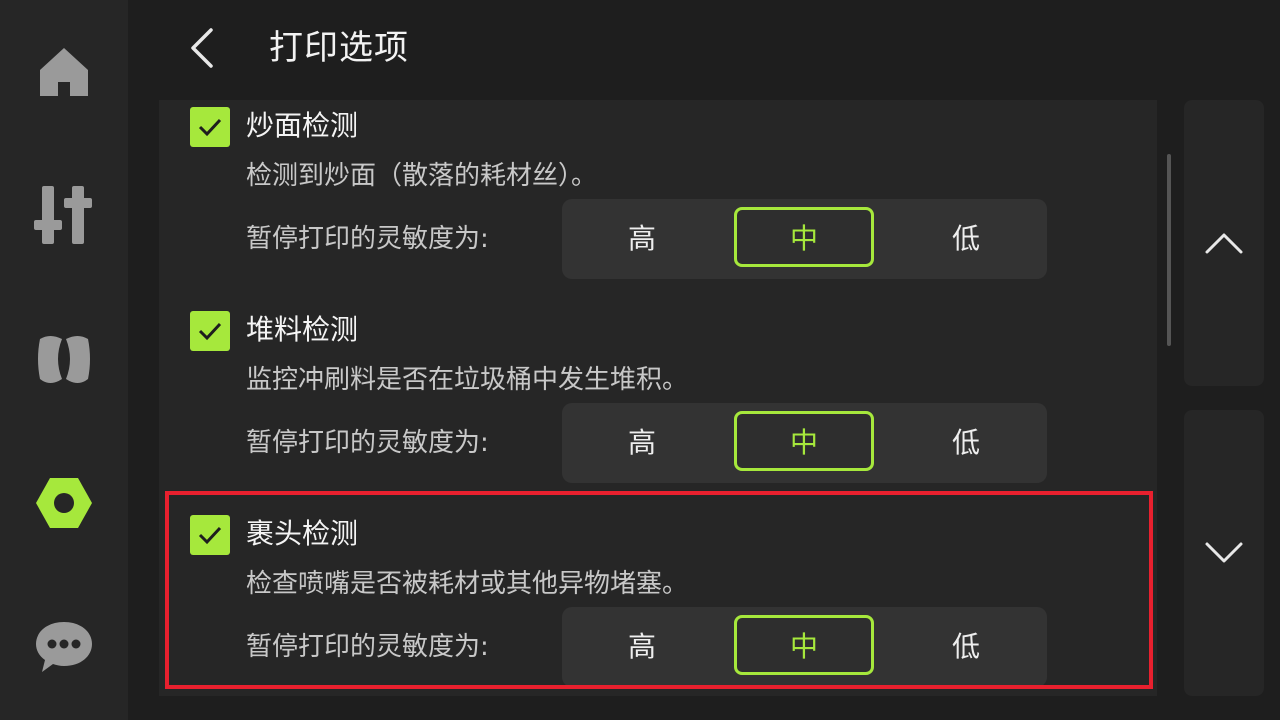 The height and width of the screenshot is (720, 1280). What do you see at coordinates (302, 329) in the screenshot?
I see `option-title: 堆料检测` at bounding box center [302, 329].